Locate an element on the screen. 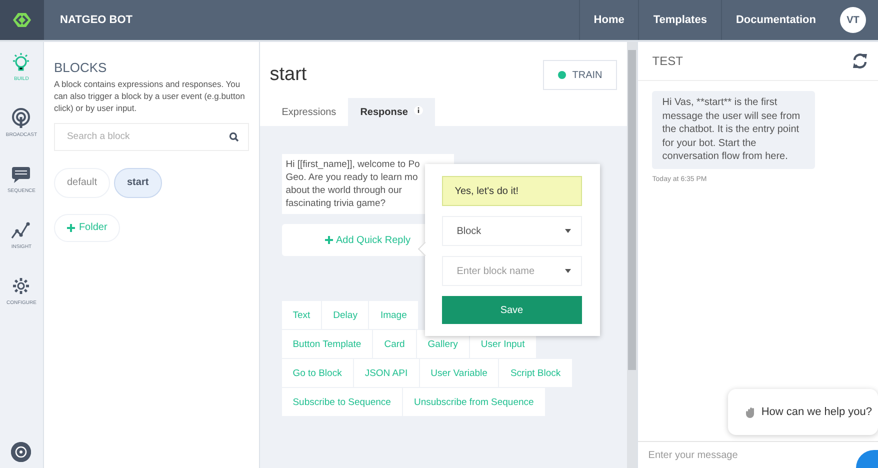 The image size is (878, 468). reply-input: Yes, let's do it! is located at coordinates (512, 191).